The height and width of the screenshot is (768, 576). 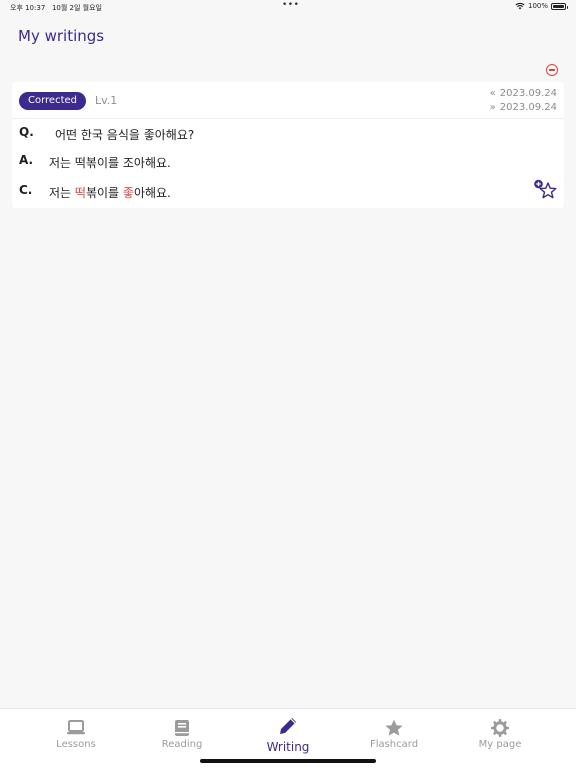 I want to click on page-title: My writings, so click(x=61, y=36).